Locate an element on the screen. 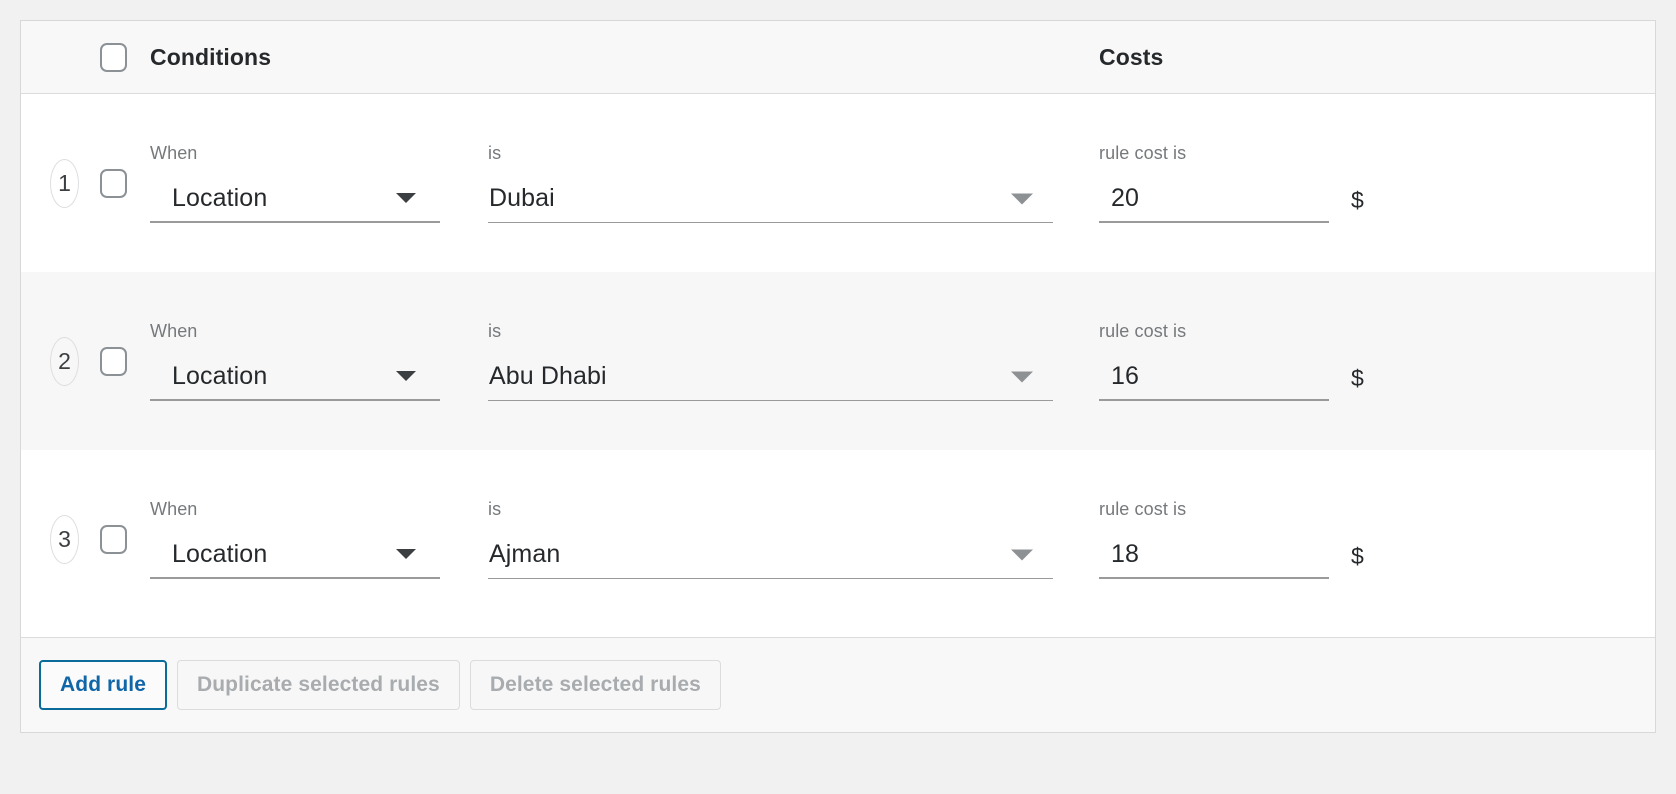 The height and width of the screenshot is (794, 1676). cost-input-wrap: 20 $ is located at coordinates (1377, 199).